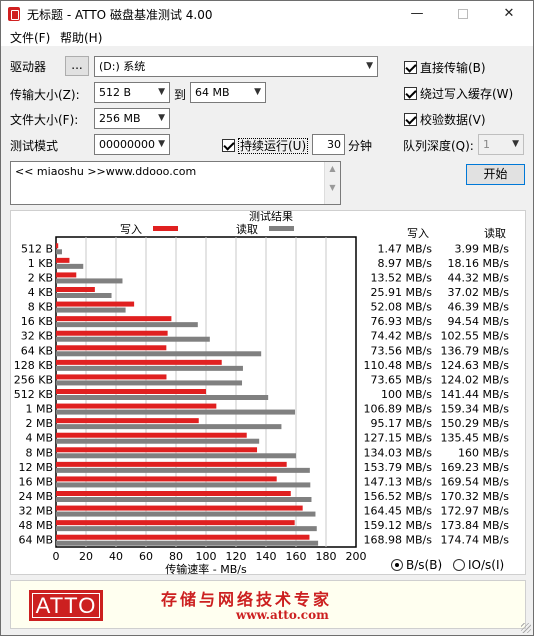 This screenshot has width=534, height=636. Describe the element at coordinates (296, 556) in the screenshot. I see `x-tick-label: 160` at that location.